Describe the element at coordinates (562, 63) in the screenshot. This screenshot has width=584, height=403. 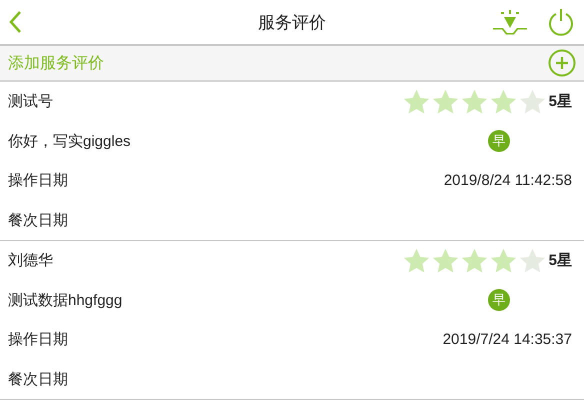
I see `plus-icon` at that location.